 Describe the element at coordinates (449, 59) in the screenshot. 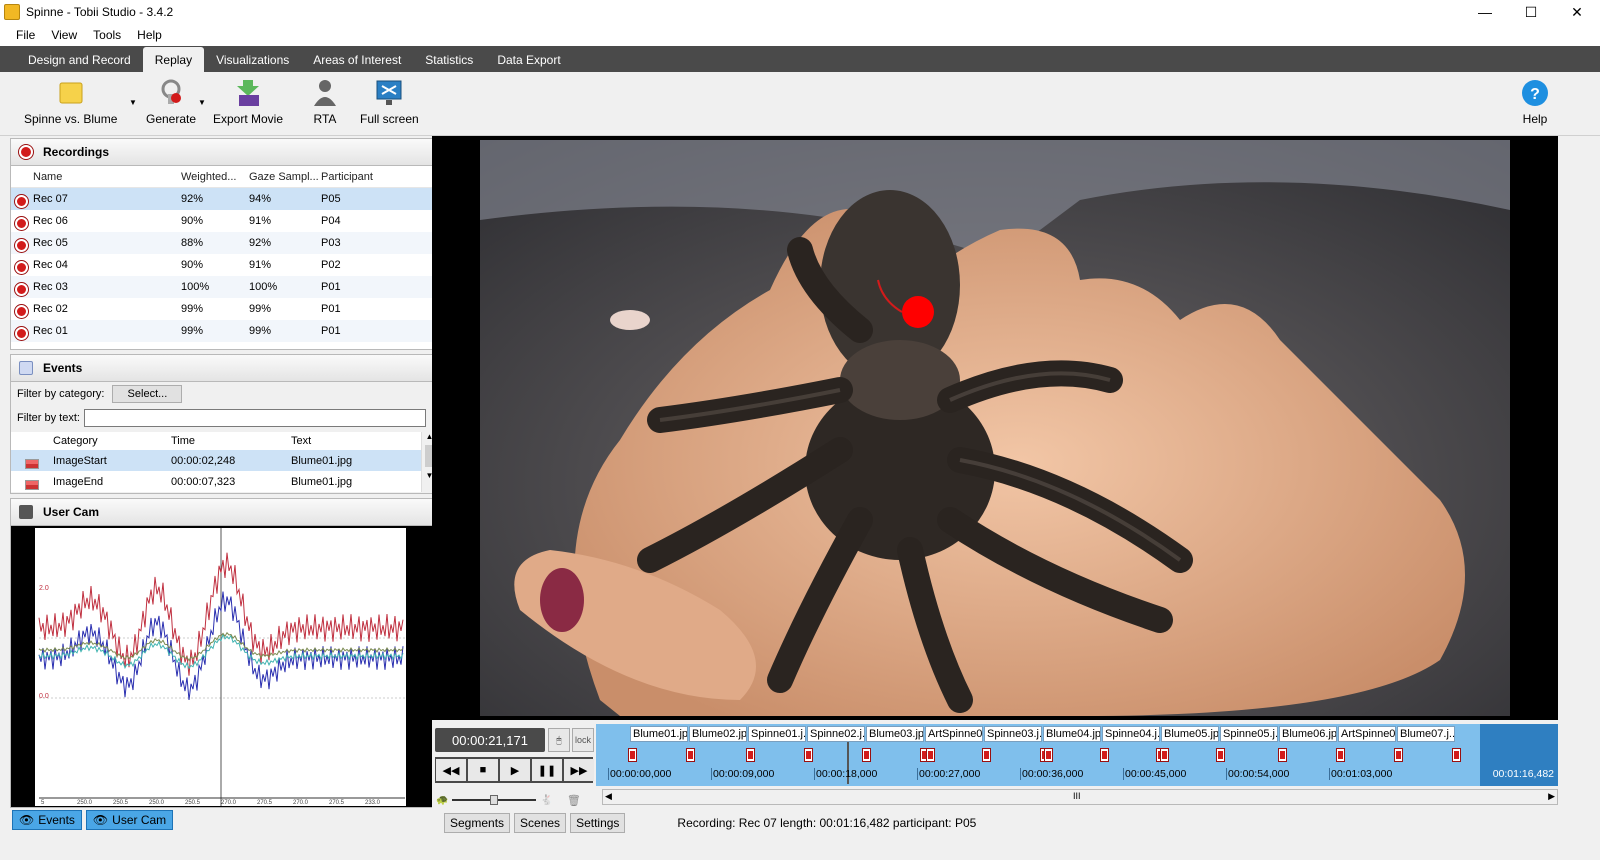

I see `tab-statistics: Statistics` at that location.